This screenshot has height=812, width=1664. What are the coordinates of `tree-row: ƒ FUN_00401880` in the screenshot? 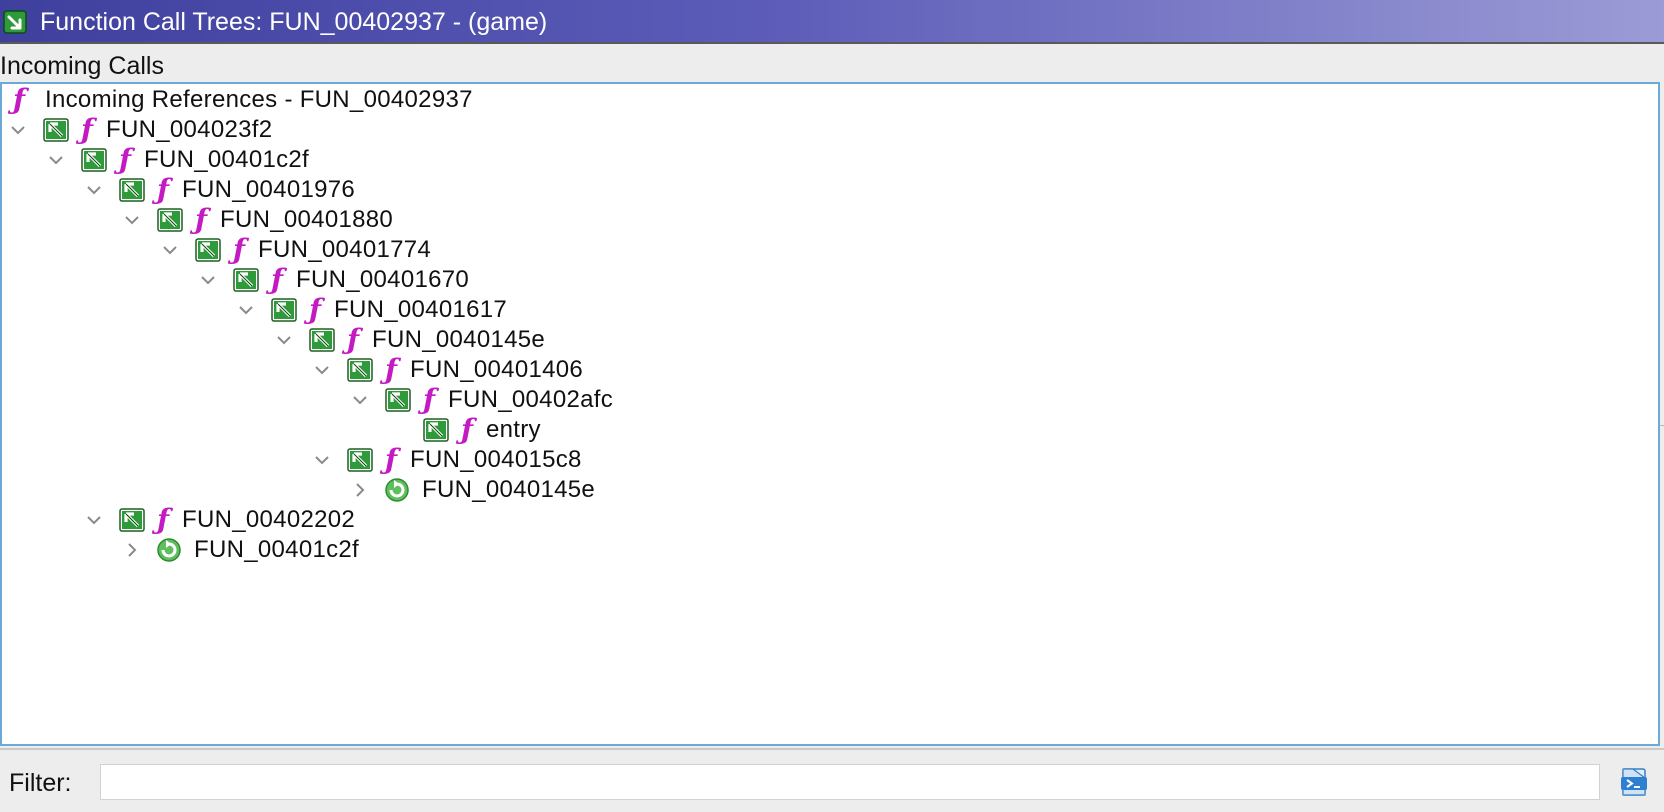 It's located at (827, 220).